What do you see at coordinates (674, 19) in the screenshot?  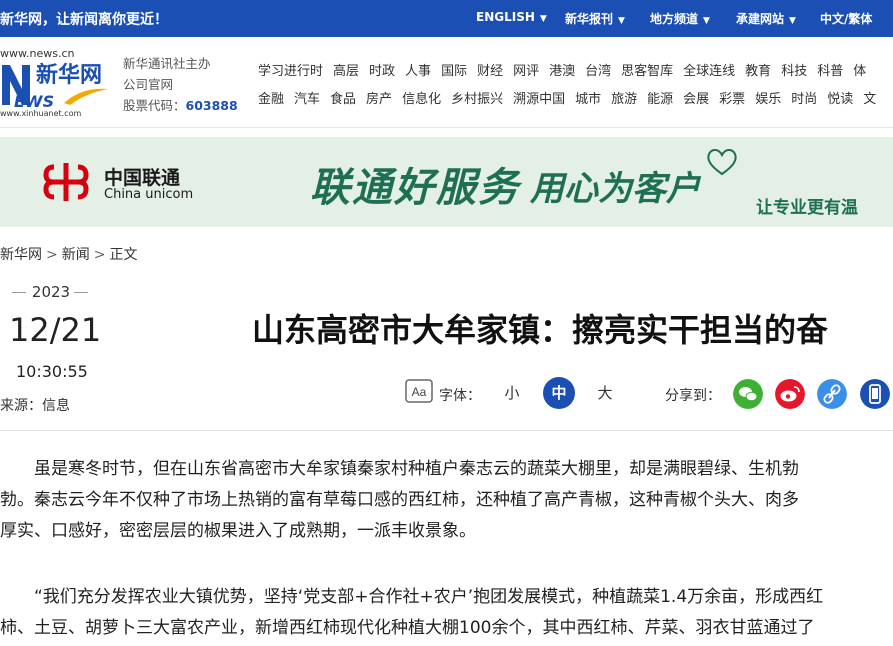 I see `nav-local-label: 地方频道` at bounding box center [674, 19].